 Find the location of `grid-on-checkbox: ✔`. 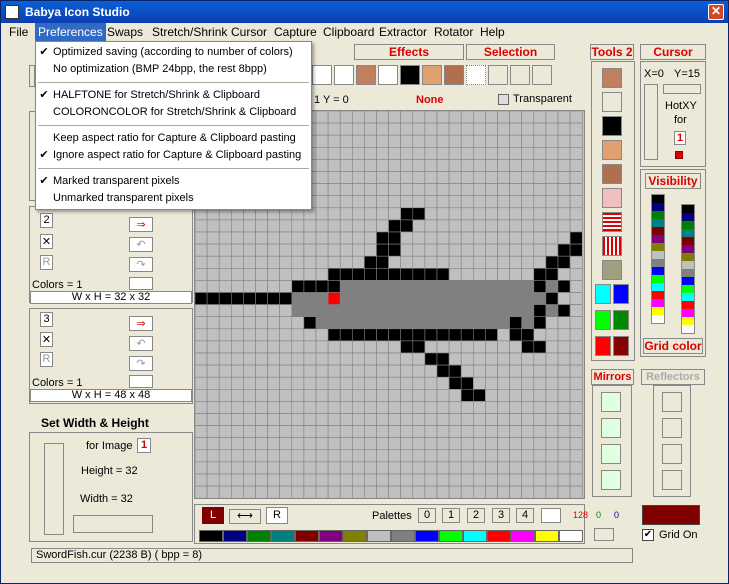

grid-on-checkbox: ✔ is located at coordinates (648, 535).